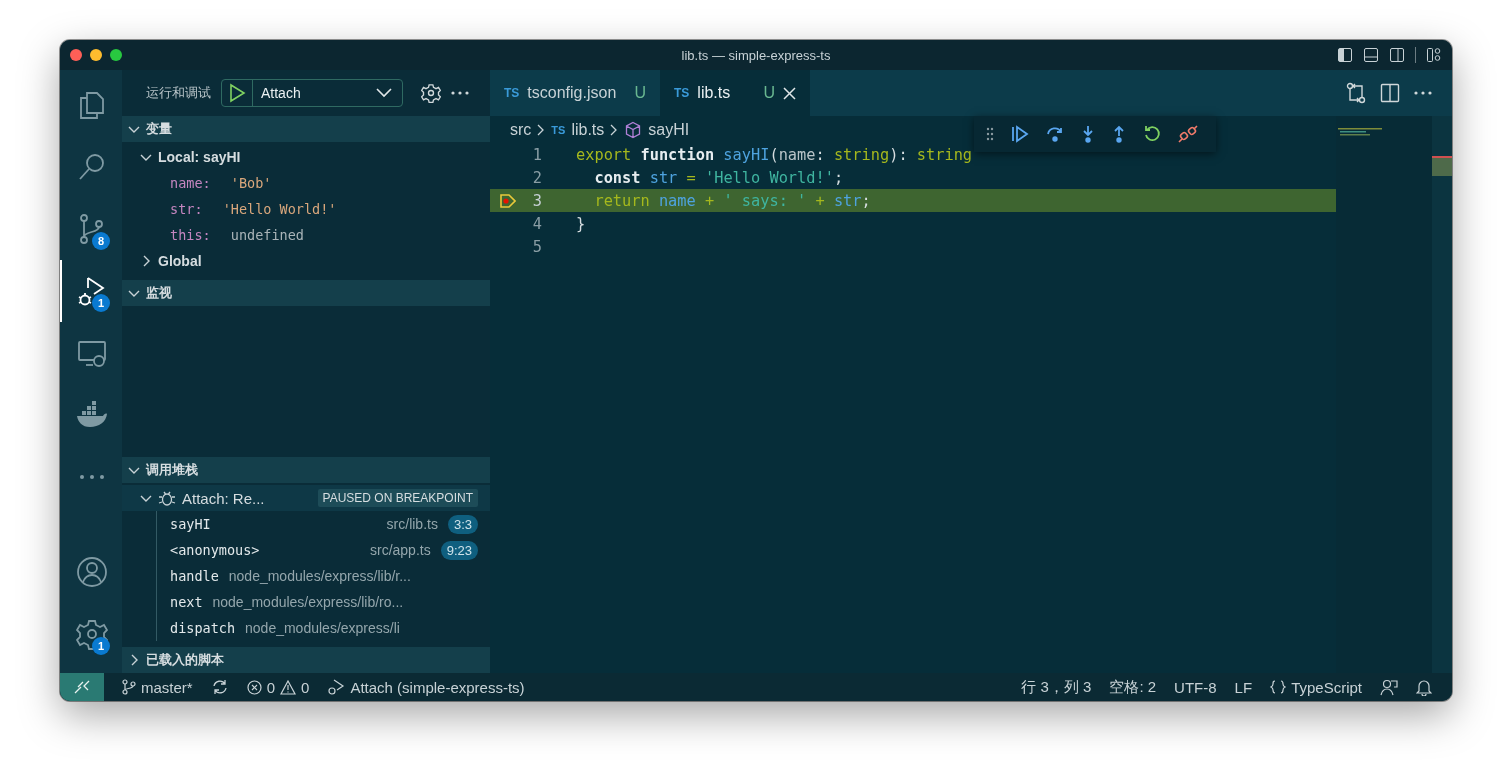 The height and width of the screenshot is (781, 1512). Describe the element at coordinates (254, 687) in the screenshot. I see `error-icon` at that location.